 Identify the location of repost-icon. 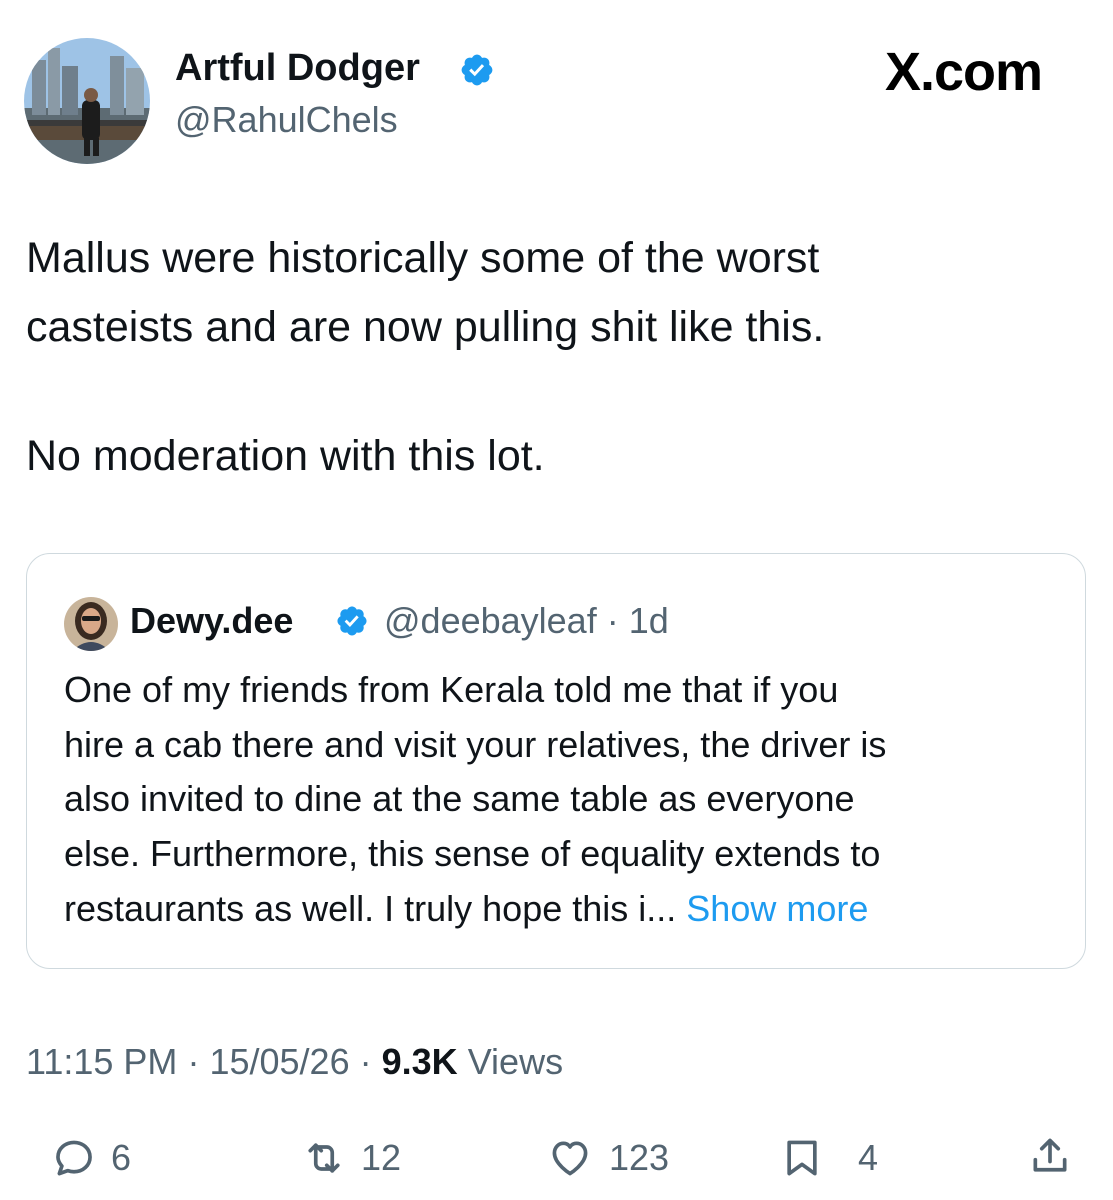
(324, 1158).